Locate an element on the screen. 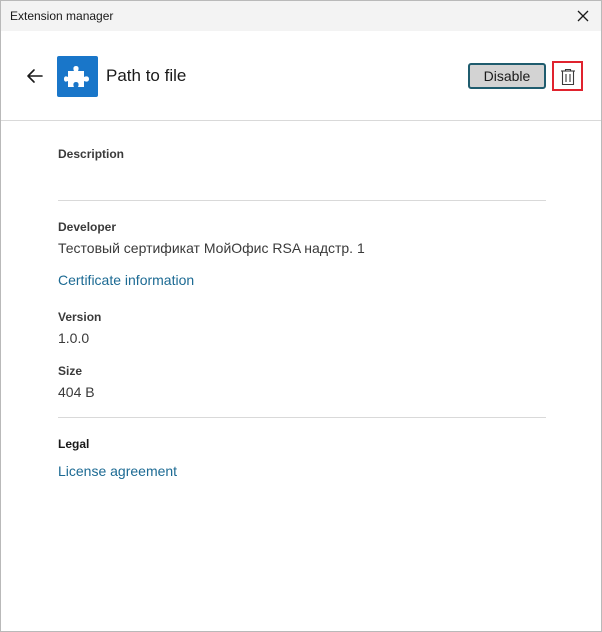  size-value: 404 B is located at coordinates (76, 392).